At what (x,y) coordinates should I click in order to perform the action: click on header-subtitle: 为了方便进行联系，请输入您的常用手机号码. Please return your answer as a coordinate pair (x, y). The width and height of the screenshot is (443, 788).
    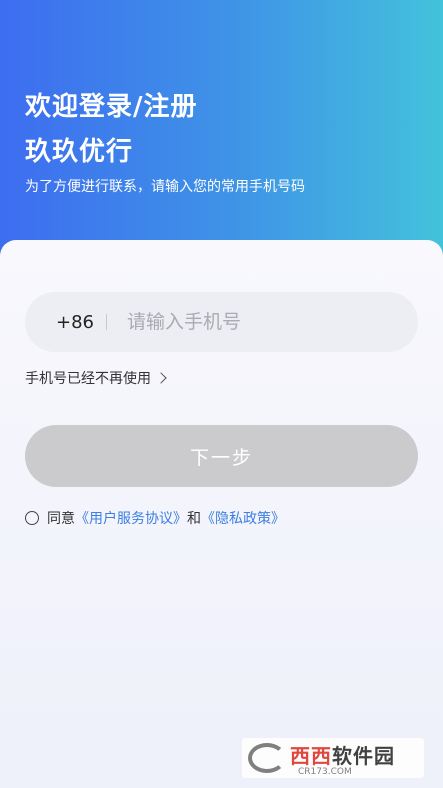
    Looking at the image, I should click on (165, 187).